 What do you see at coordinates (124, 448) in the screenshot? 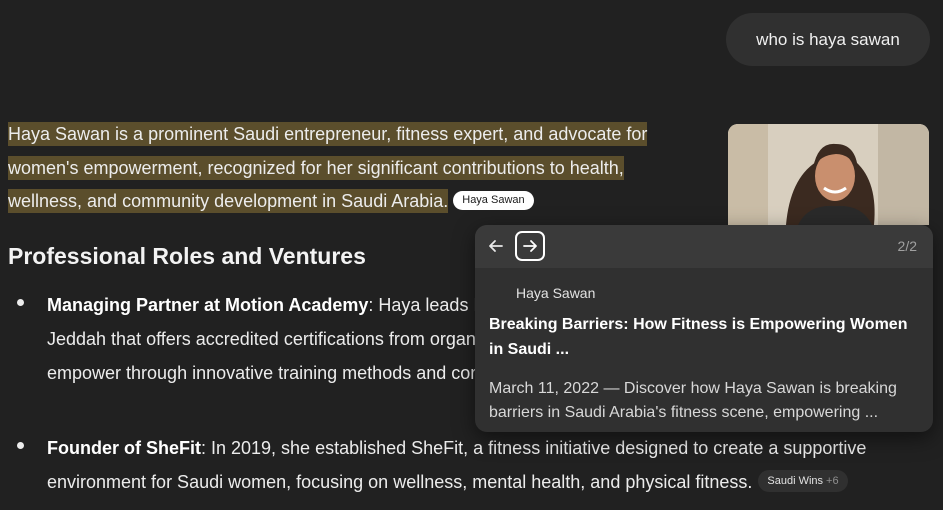
I see `bullet-heading: Founder of SheFit` at bounding box center [124, 448].